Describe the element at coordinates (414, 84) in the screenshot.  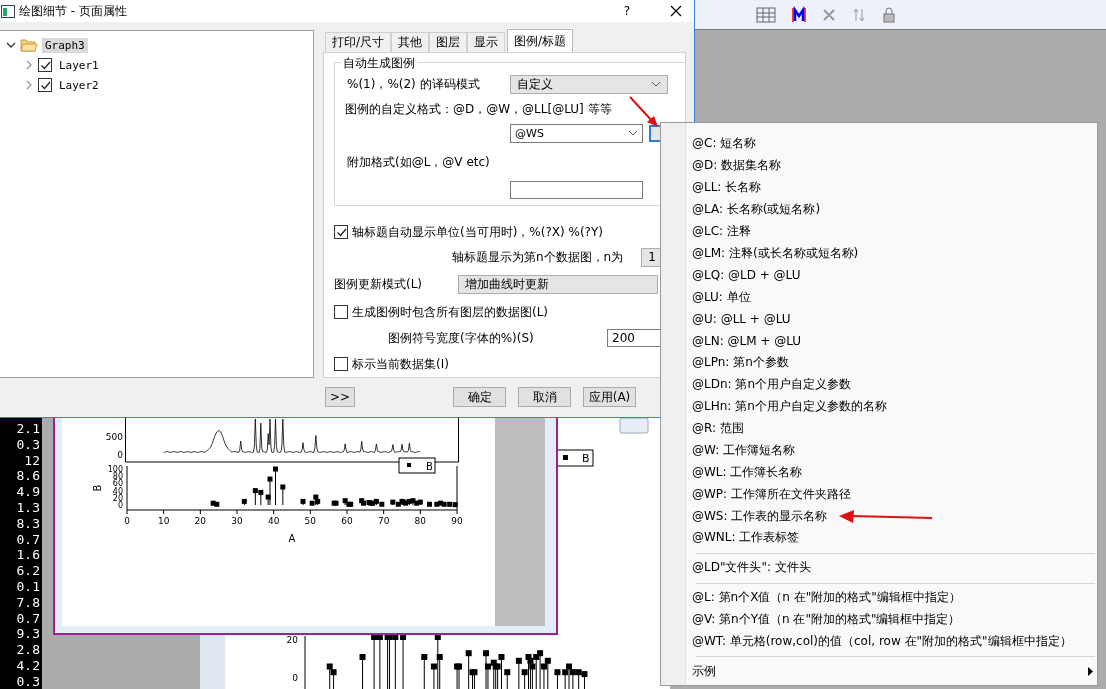
I see `field-label: %(1)，%(2) 的译码模式` at that location.